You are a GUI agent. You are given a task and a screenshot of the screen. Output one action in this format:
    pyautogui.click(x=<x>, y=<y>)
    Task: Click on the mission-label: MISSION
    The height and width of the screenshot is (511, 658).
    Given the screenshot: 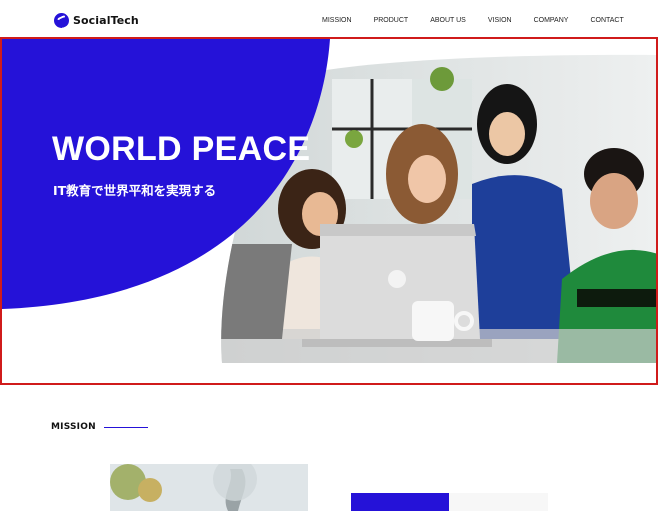 What is the action you would take?
    pyautogui.click(x=73, y=427)
    